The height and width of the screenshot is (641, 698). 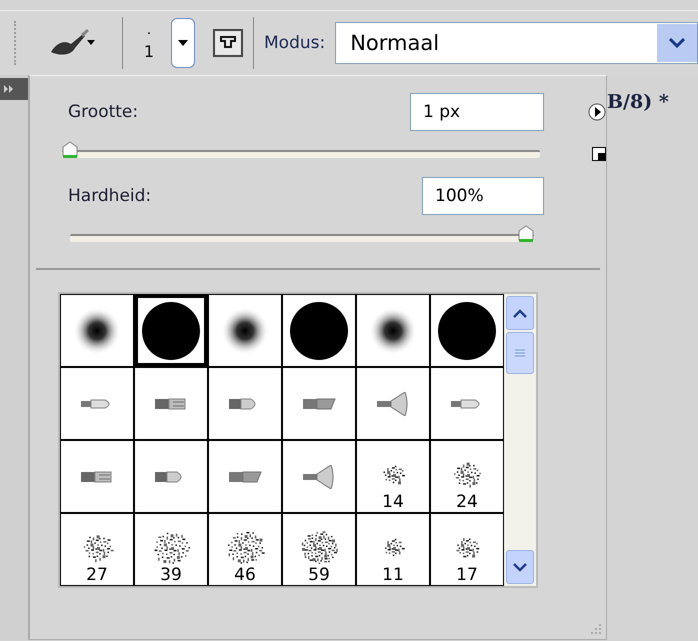 I want to click on document-tab-title: B/8) *, so click(x=638, y=102).